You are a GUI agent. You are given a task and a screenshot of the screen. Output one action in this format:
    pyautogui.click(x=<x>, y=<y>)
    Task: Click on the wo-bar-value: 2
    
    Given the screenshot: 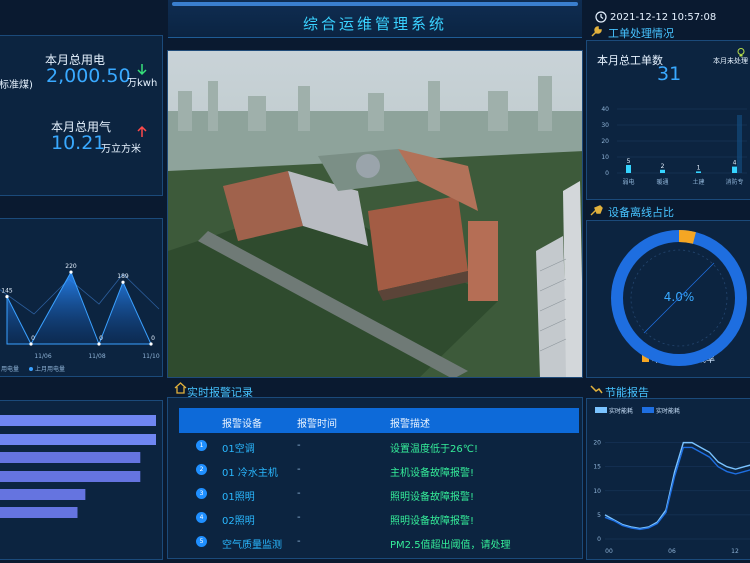 What is the action you would take?
    pyautogui.click(x=663, y=166)
    